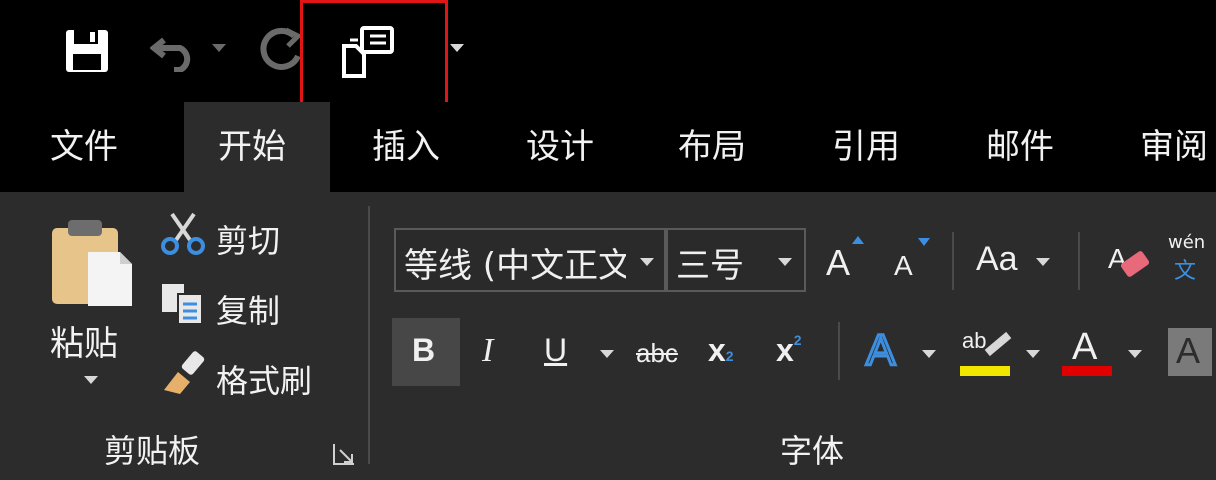 The width and height of the screenshot is (1216, 480). I want to click on paste-label: 粘贴, so click(84, 340).